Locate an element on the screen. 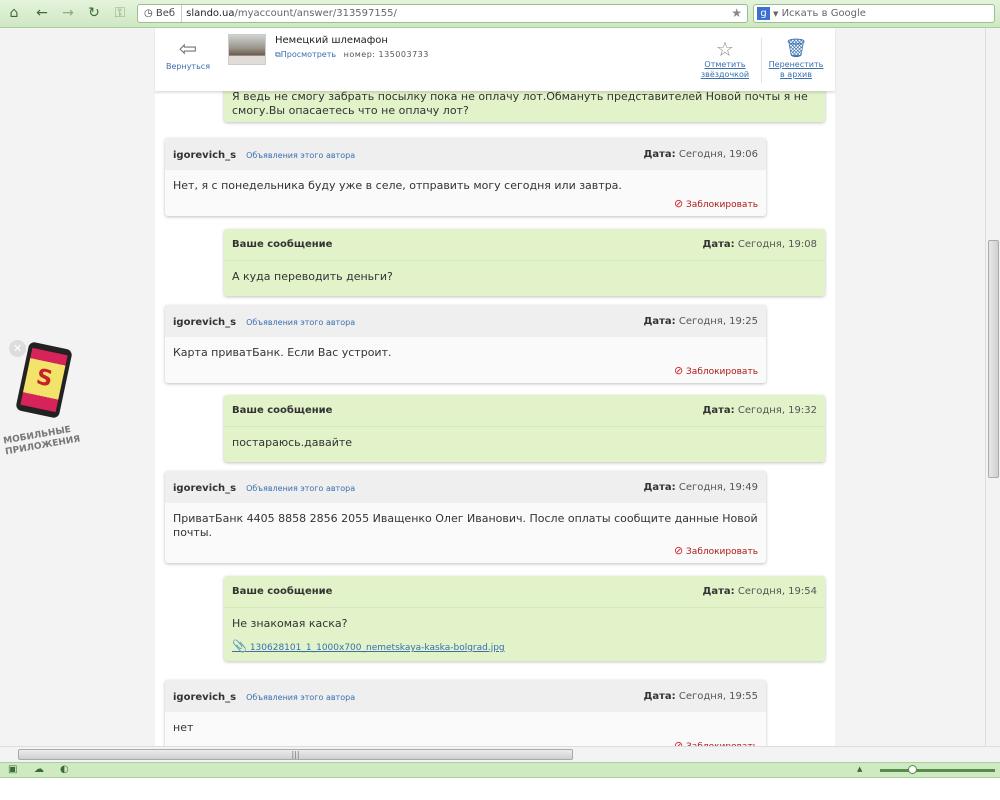 This screenshot has height=800, width=1000. archive-label: Перенестить is located at coordinates (796, 64).